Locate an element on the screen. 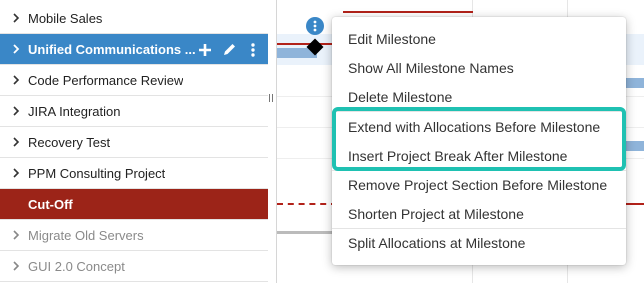 The height and width of the screenshot is (283, 644). pencil-icon is located at coordinates (229, 50).